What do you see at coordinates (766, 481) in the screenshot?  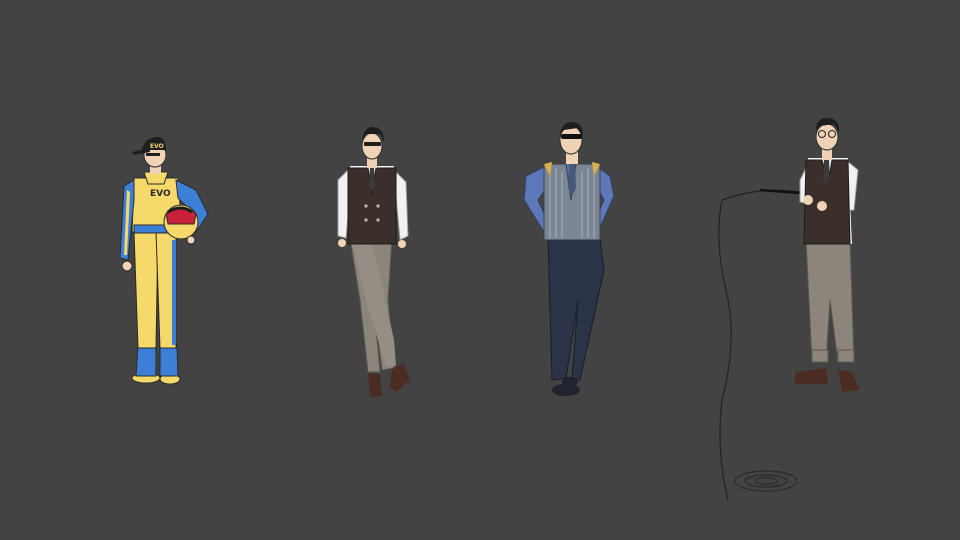 I see `water-ripple` at bounding box center [766, 481].